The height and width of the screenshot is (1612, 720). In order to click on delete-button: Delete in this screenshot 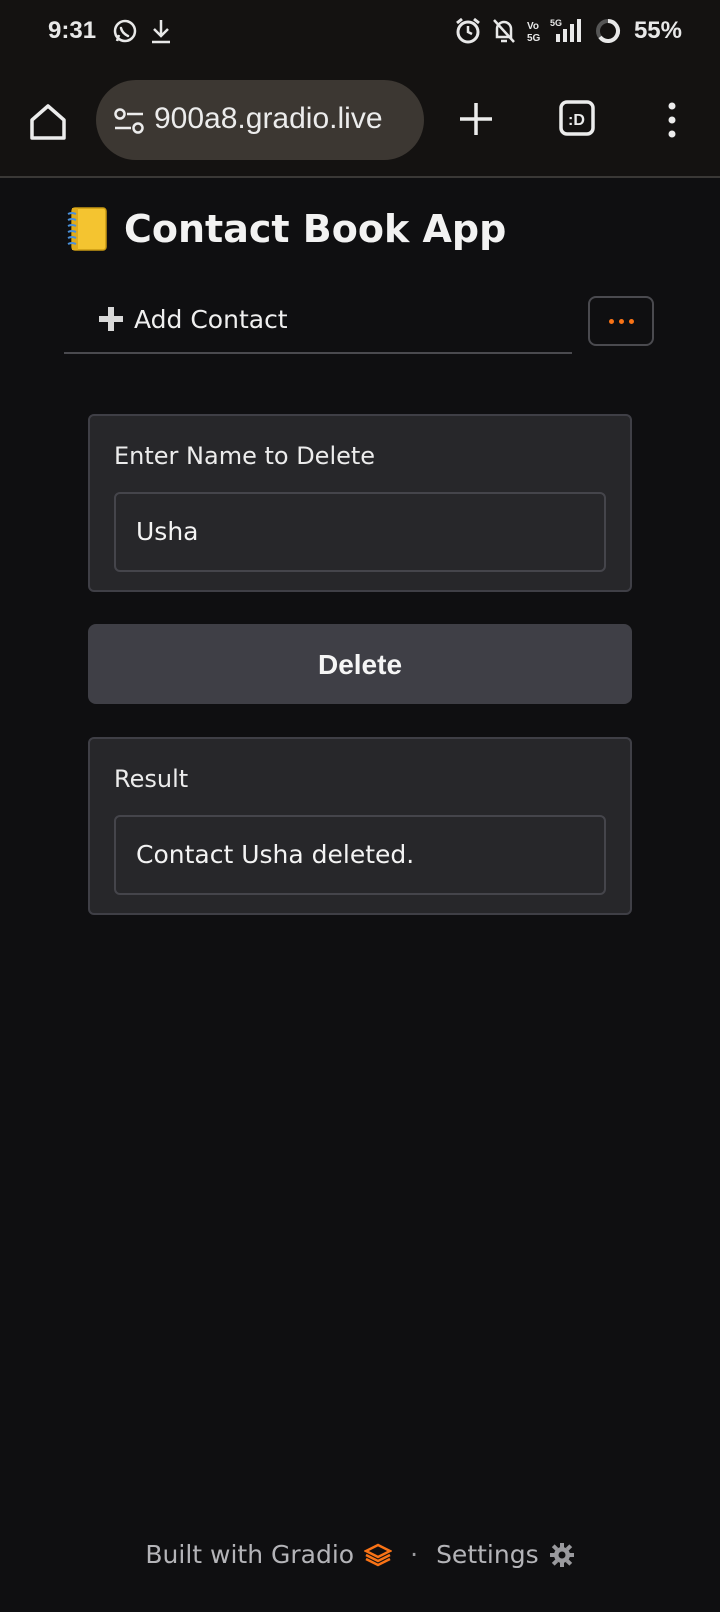, I will do `click(360, 664)`.